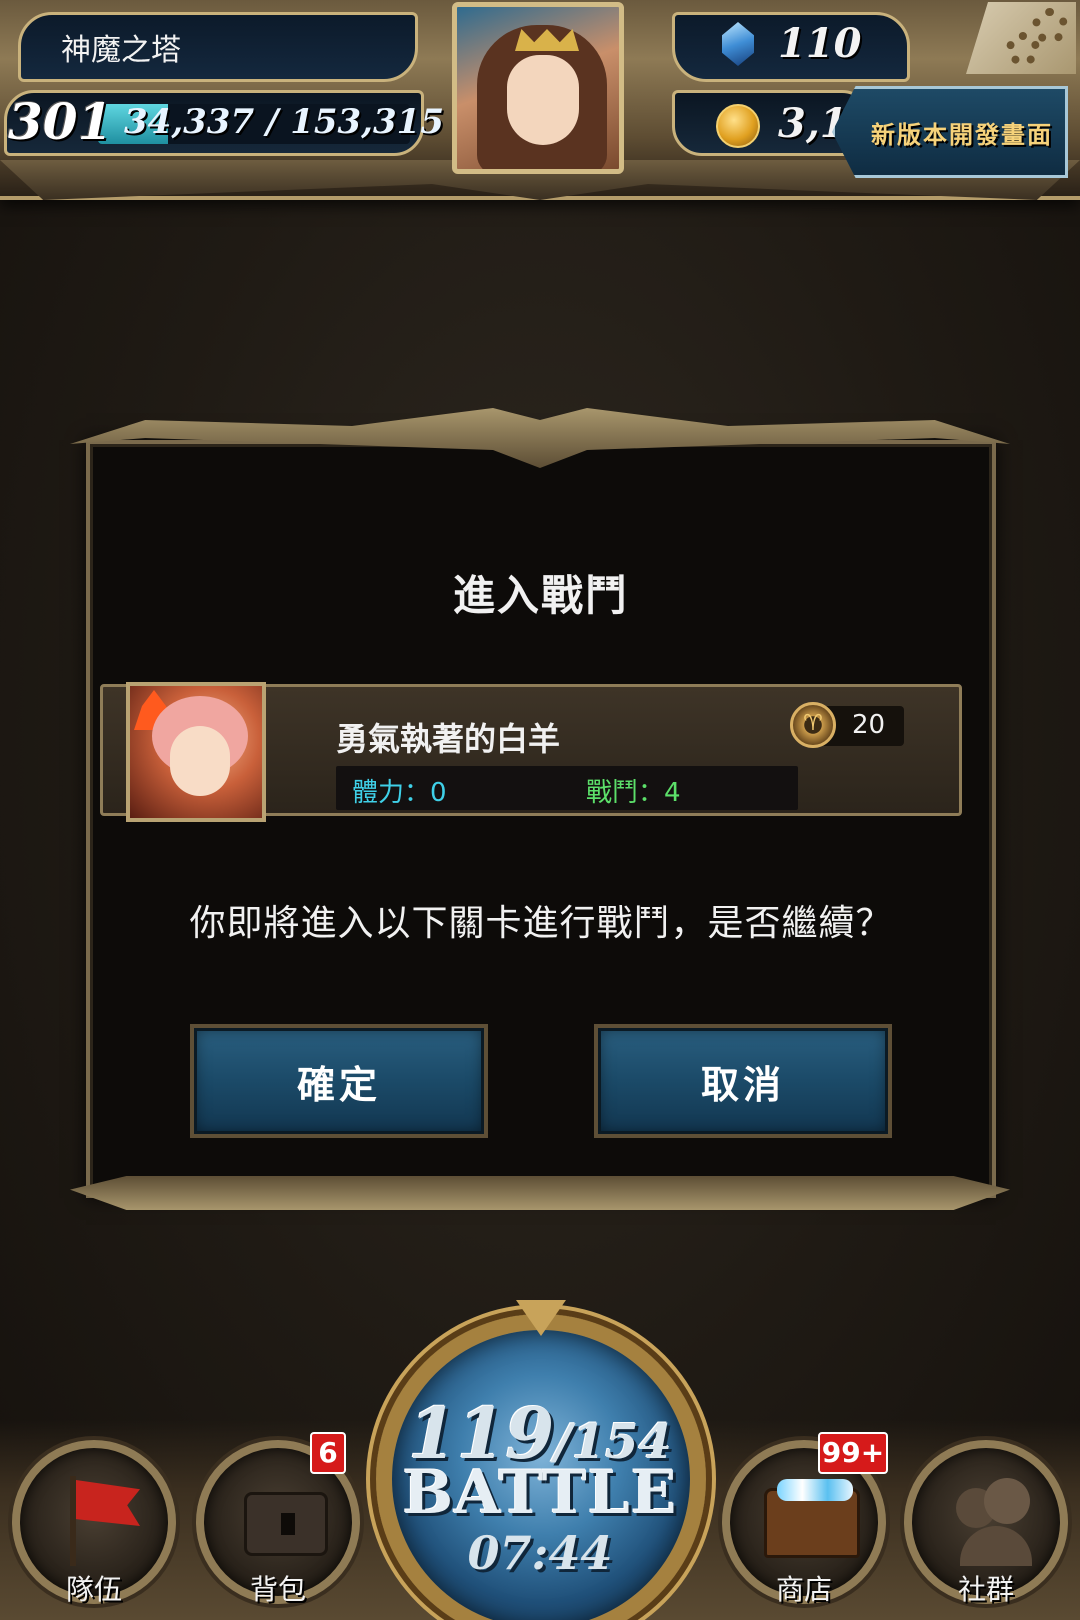  What do you see at coordinates (543, 100) in the screenshot?
I see `avatar-face` at bounding box center [543, 100].